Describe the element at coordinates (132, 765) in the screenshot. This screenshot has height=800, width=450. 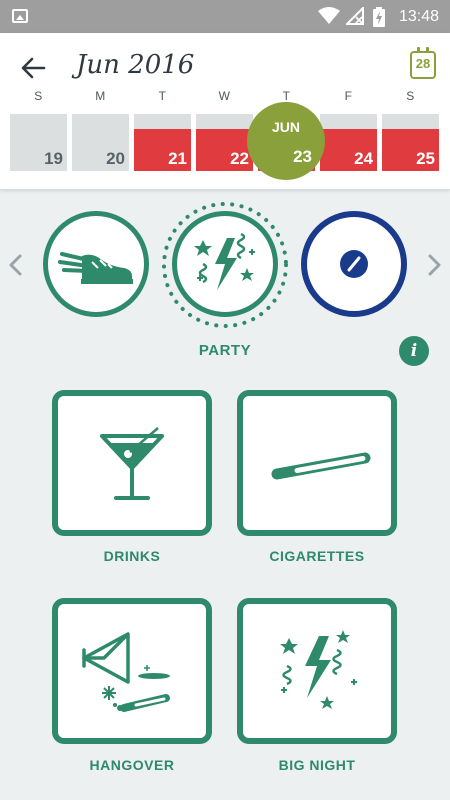
I see `tile-label-hangover: HANGOVER` at that location.